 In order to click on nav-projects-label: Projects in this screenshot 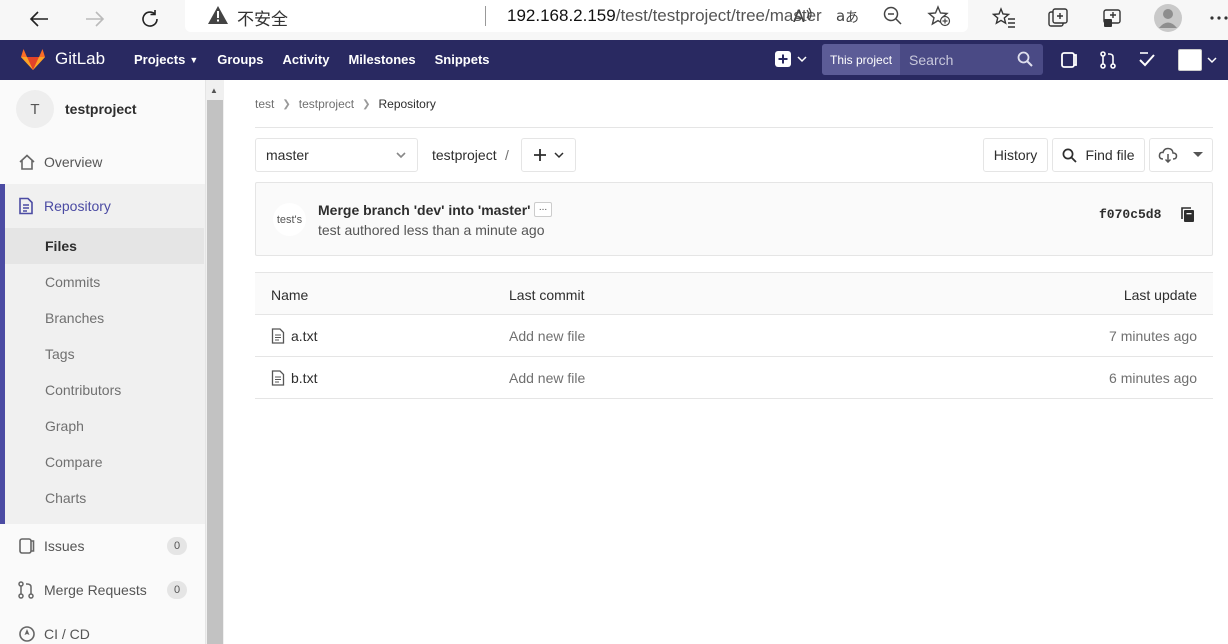, I will do `click(160, 59)`.